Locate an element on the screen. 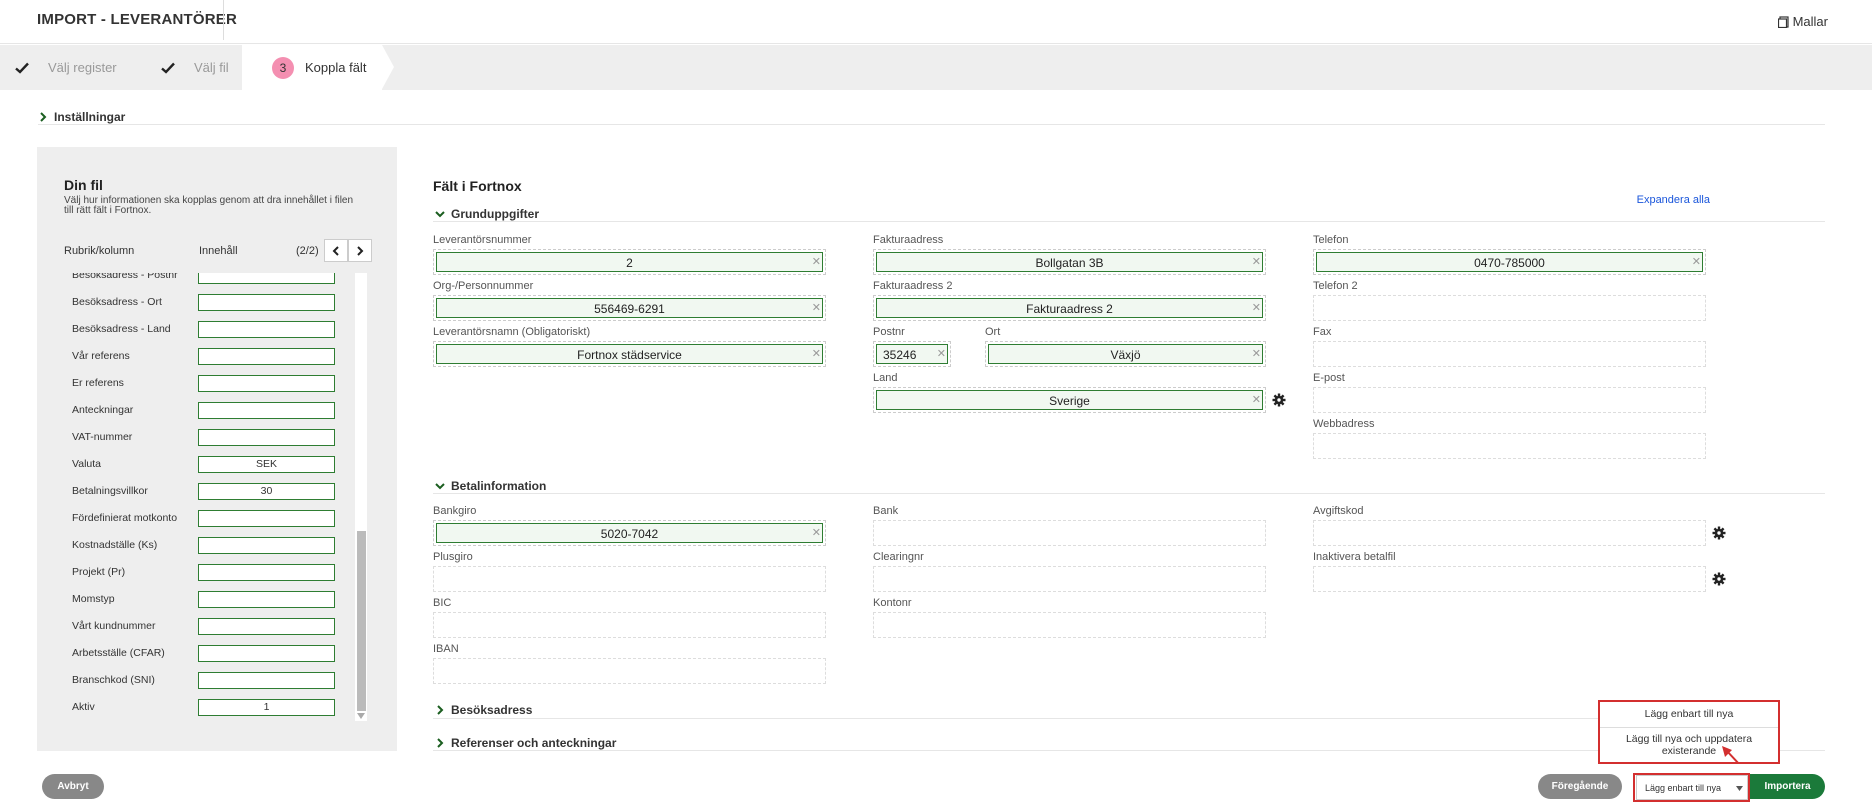 This screenshot has width=1872, height=811. iban-dropzone is located at coordinates (629, 671).